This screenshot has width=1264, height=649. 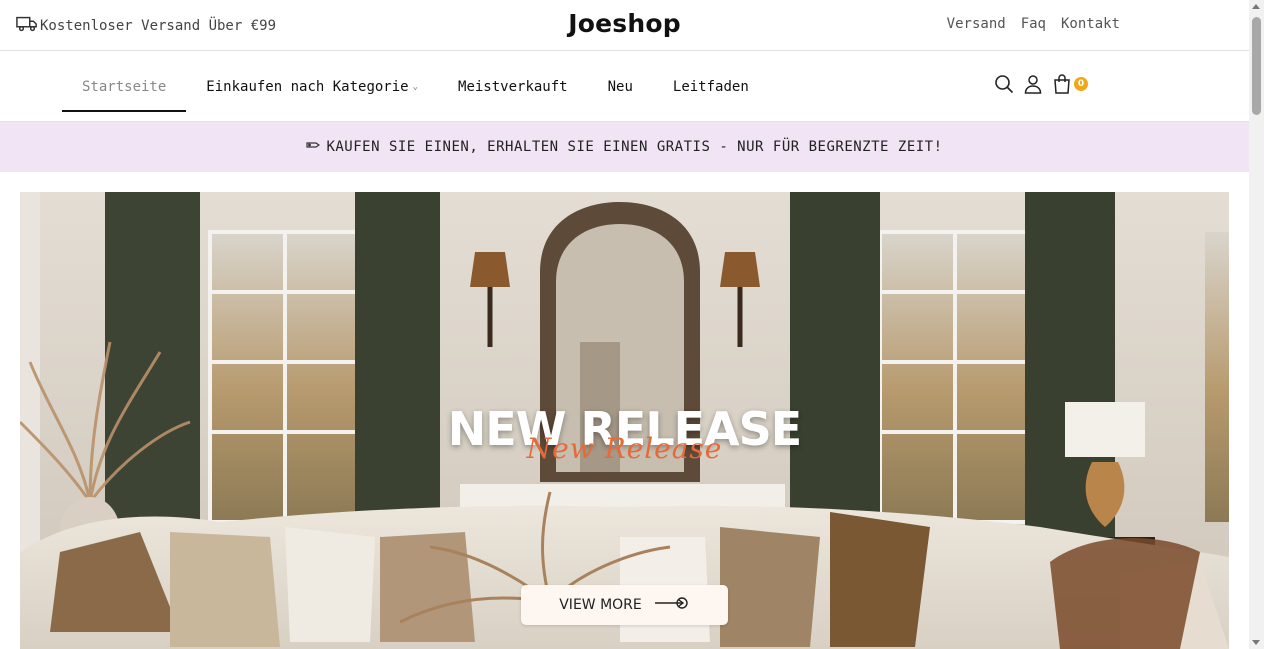 I want to click on user-icon, so click(x=1033, y=84).